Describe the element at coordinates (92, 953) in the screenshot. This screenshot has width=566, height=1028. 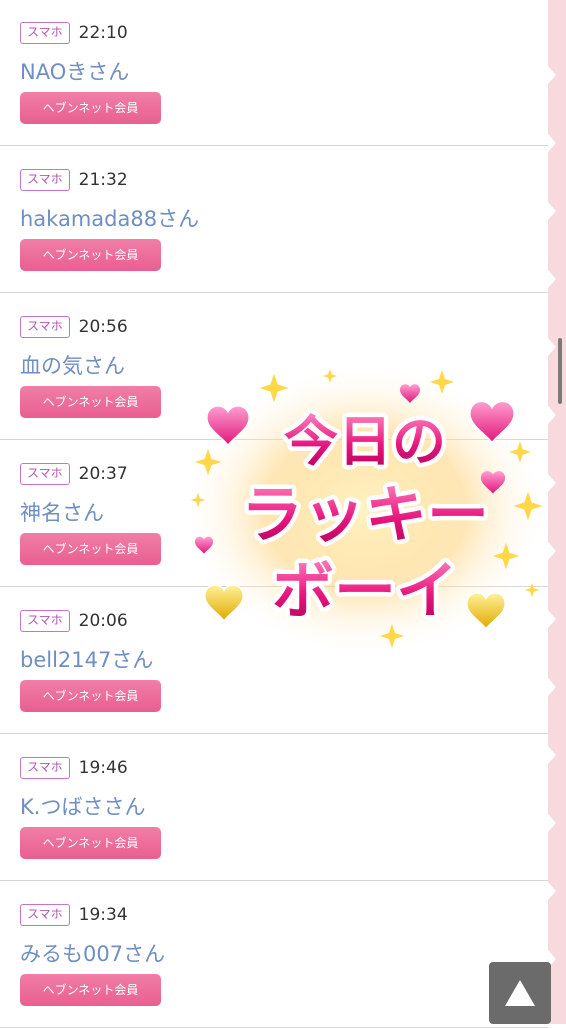
I see `visitor-name-link: みるも007さん` at that location.